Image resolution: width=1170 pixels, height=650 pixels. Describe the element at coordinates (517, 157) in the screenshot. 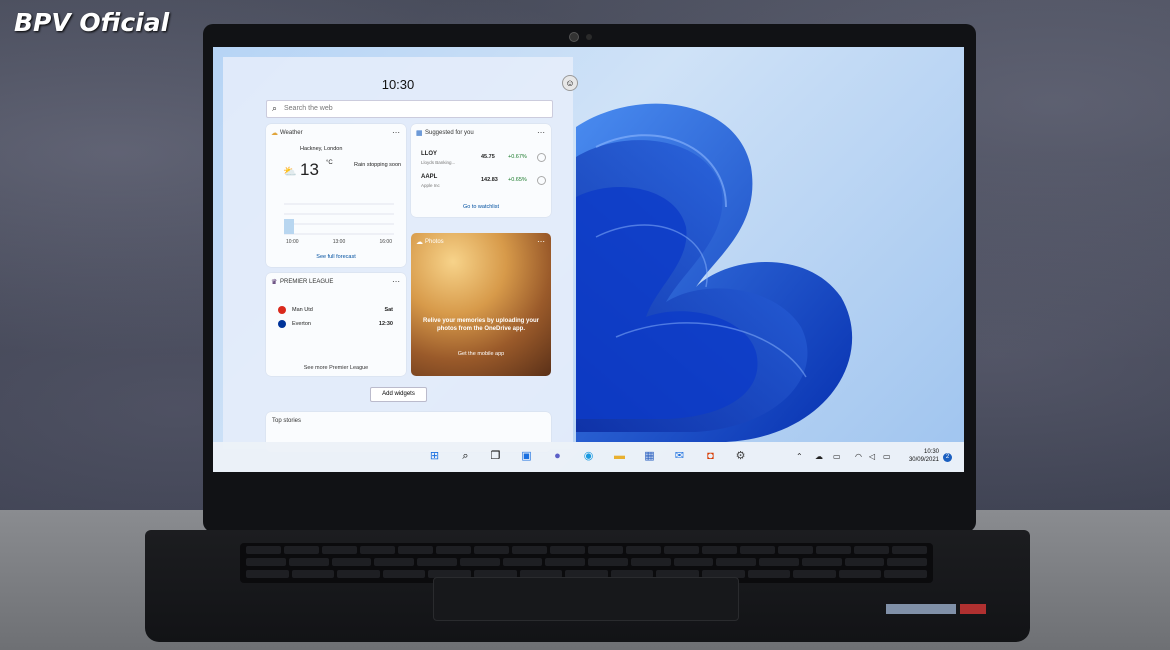

I see `stock-change: +0.67%` at that location.